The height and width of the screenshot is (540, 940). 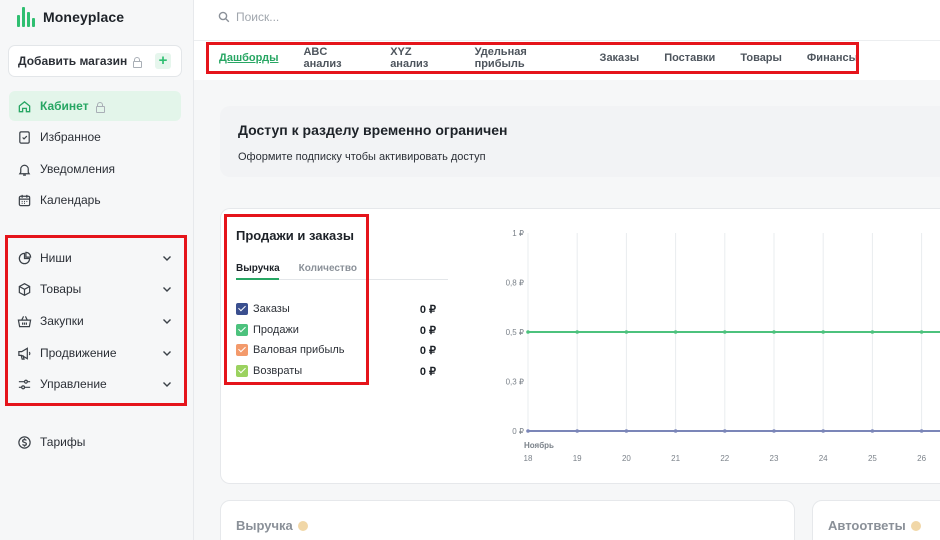 I want to click on y-tick-label: 0,3 ₽, so click(x=515, y=382).